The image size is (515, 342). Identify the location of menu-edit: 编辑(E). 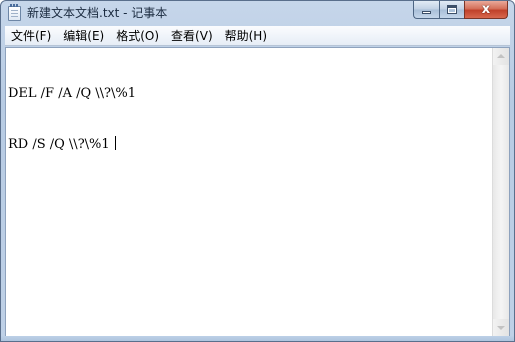
(83, 36).